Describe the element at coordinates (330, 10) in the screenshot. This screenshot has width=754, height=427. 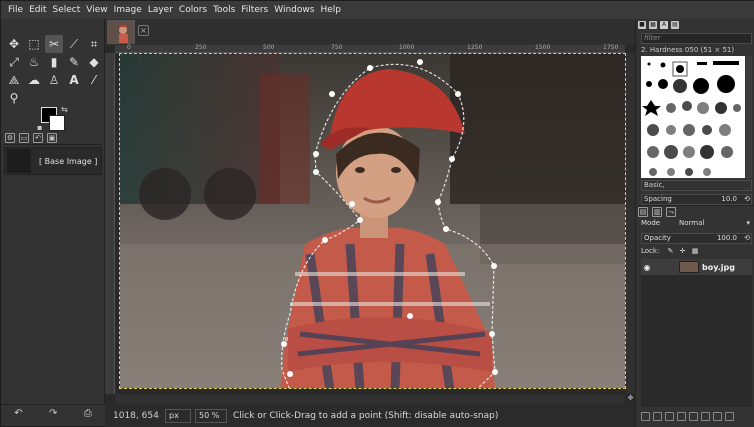
I see `menu-help: Help` at that location.